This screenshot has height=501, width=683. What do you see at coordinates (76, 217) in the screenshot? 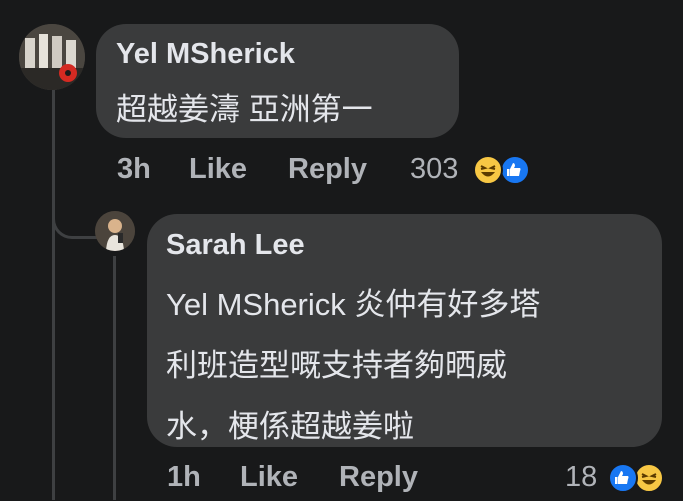
I see `reply-connector-line` at bounding box center [76, 217].